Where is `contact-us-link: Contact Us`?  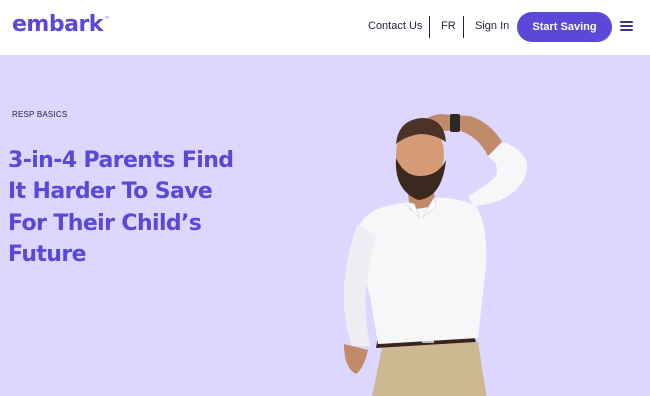
contact-us-link: Contact Us is located at coordinates (395, 26).